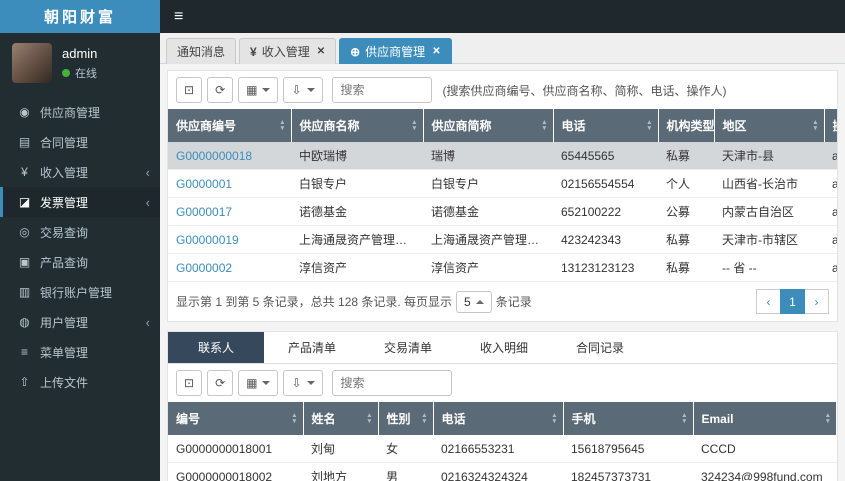 The width and height of the screenshot is (845, 481). I want to click on supplier-name-cell: 白银专户, so click(357, 183).